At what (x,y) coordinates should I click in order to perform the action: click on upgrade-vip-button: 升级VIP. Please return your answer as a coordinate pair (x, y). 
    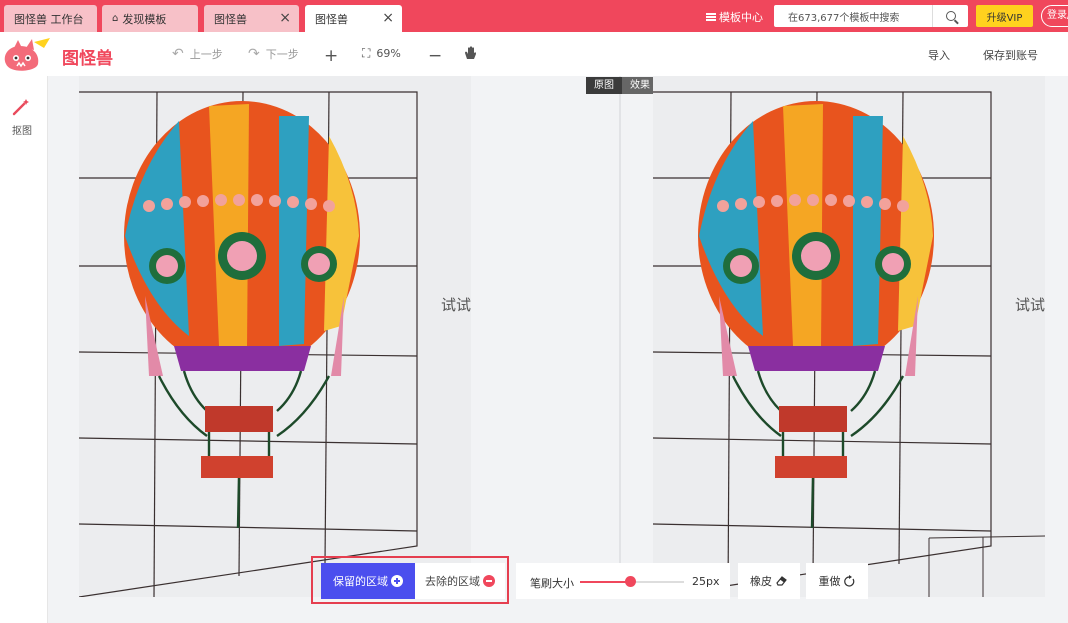
    Looking at the image, I should click on (1004, 16).